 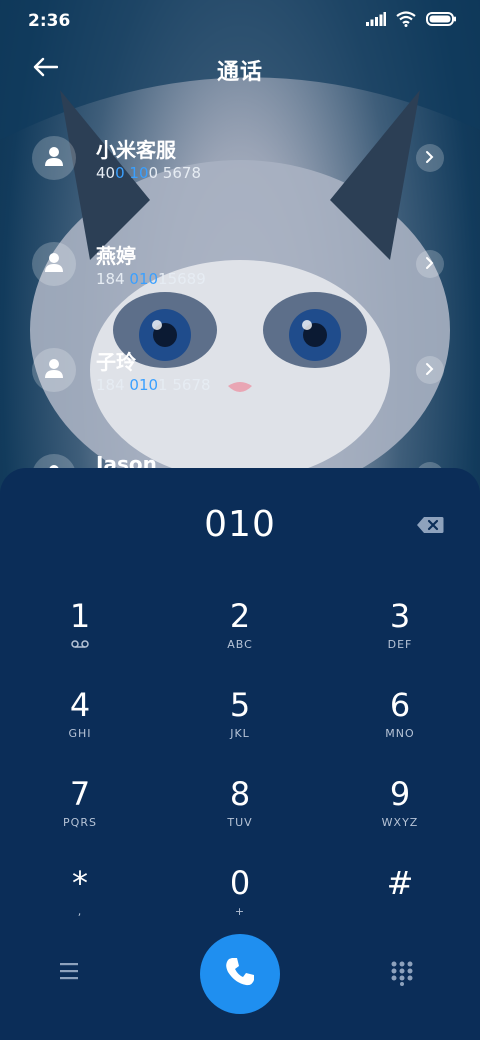 I want to click on key-letters: PQRS, so click(x=80, y=822).